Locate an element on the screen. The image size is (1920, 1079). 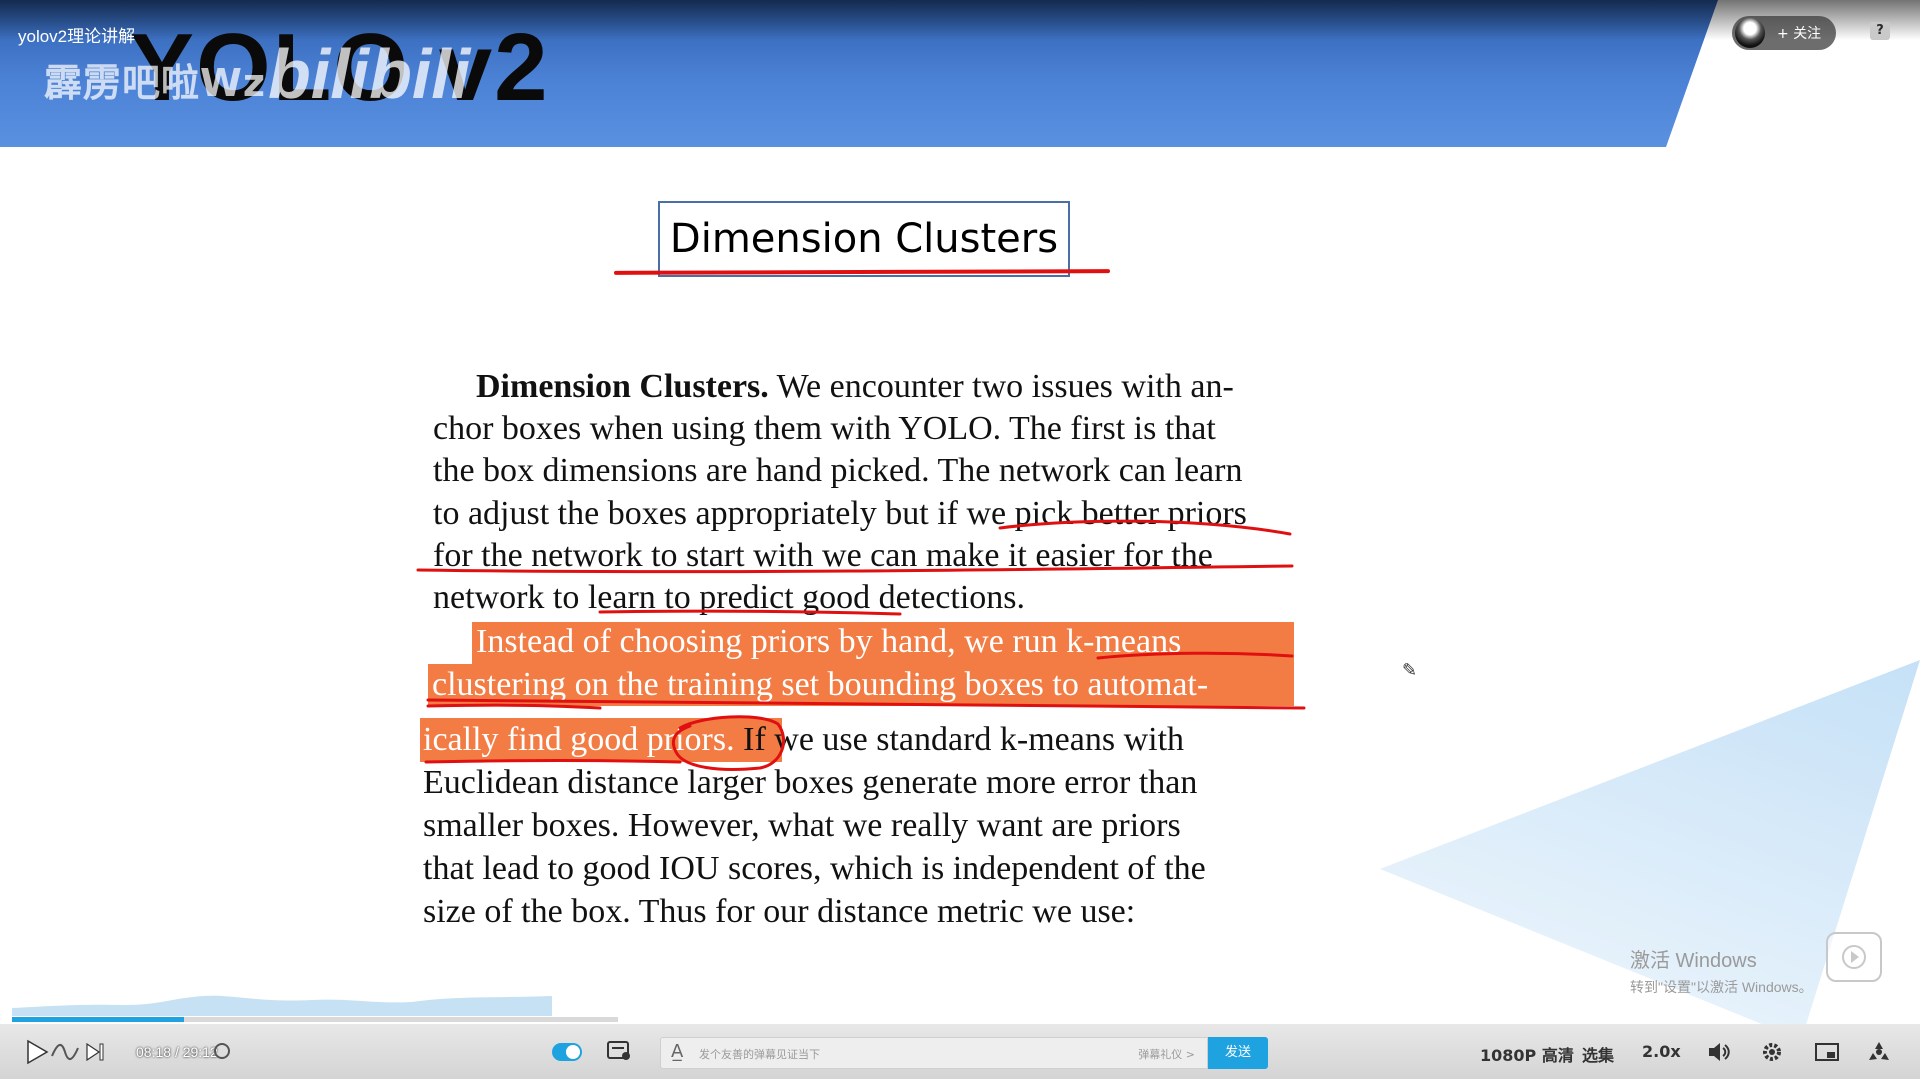
progress-played is located at coordinates (98, 1019).